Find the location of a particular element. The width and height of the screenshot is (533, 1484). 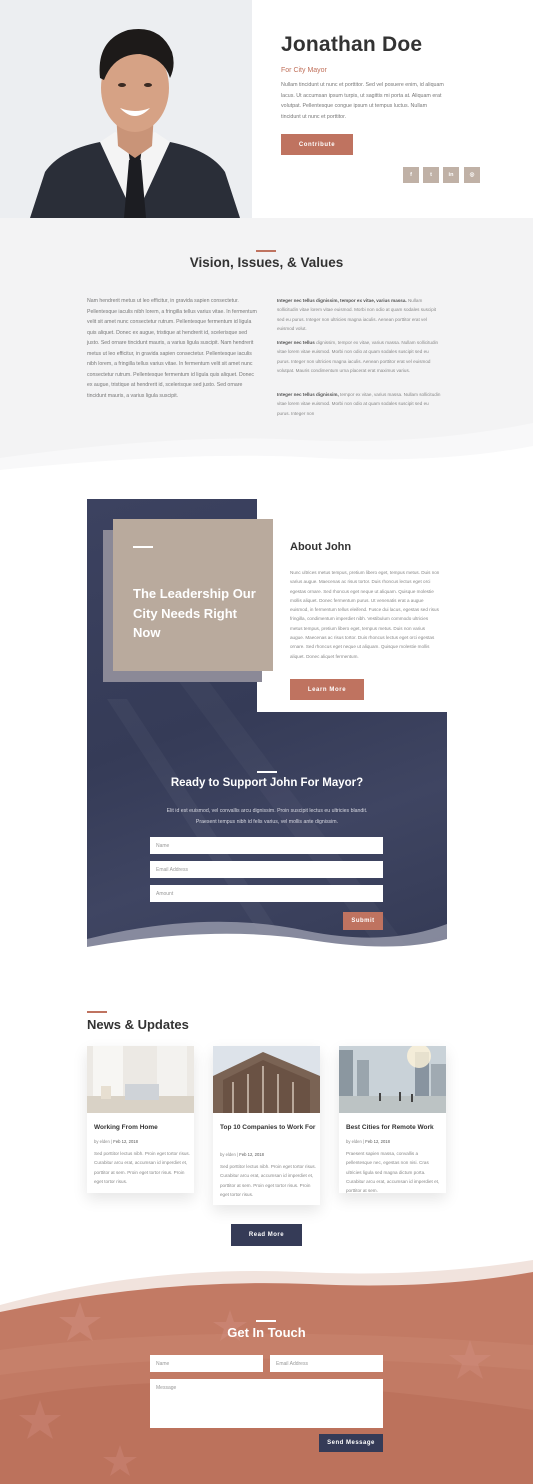

news-card-title: Top 10 Companies to Work For is located at coordinates (268, 1128).